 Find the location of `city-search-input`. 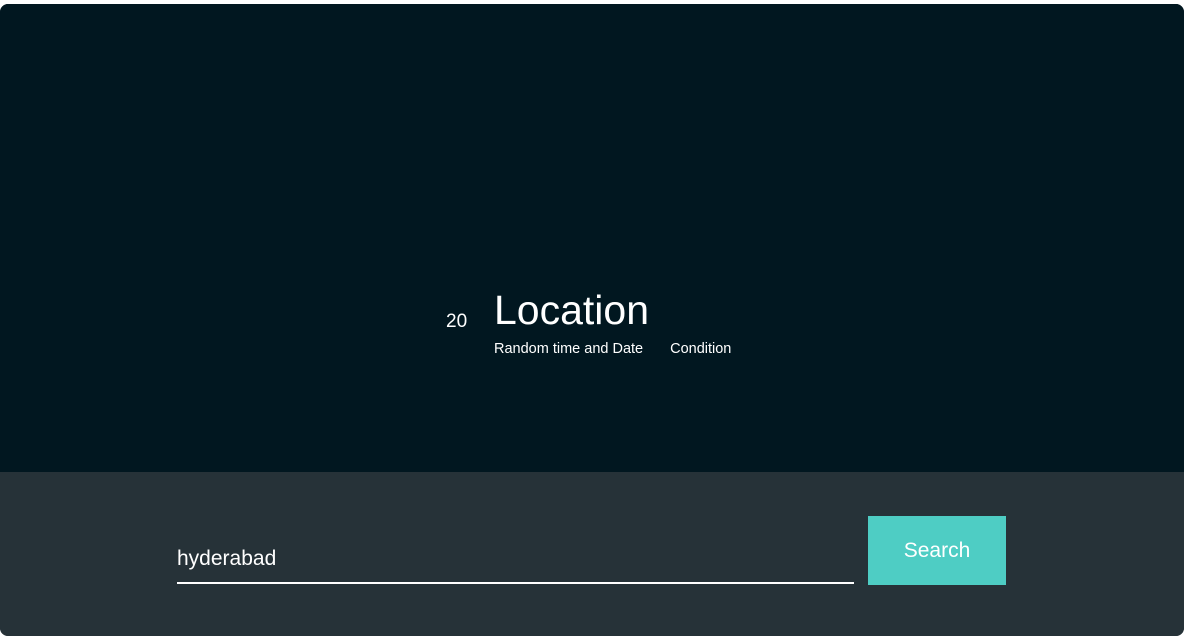

city-search-input is located at coordinates (515, 551).